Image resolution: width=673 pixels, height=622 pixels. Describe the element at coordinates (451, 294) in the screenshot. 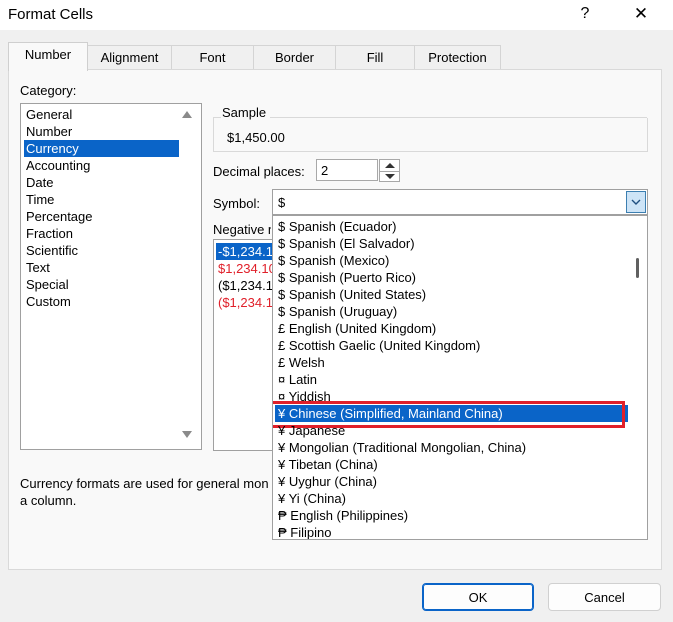

I see `symbol-option: $ Spanish (United States)` at that location.